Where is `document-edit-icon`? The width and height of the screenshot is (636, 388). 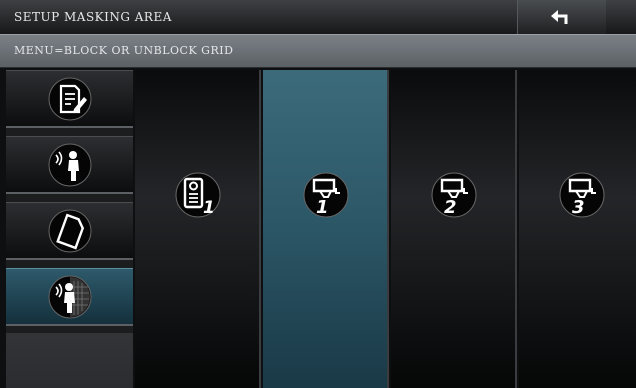 document-edit-icon is located at coordinates (70, 99).